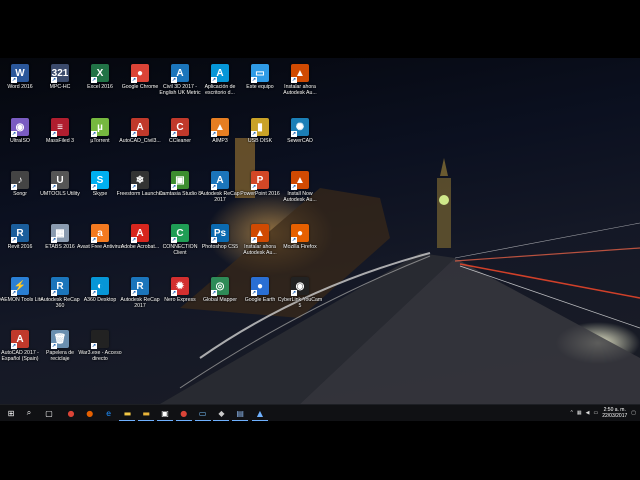  Describe the element at coordinates (100, 339) in the screenshot. I see `war3-shortcut-icon: ↗` at that location.